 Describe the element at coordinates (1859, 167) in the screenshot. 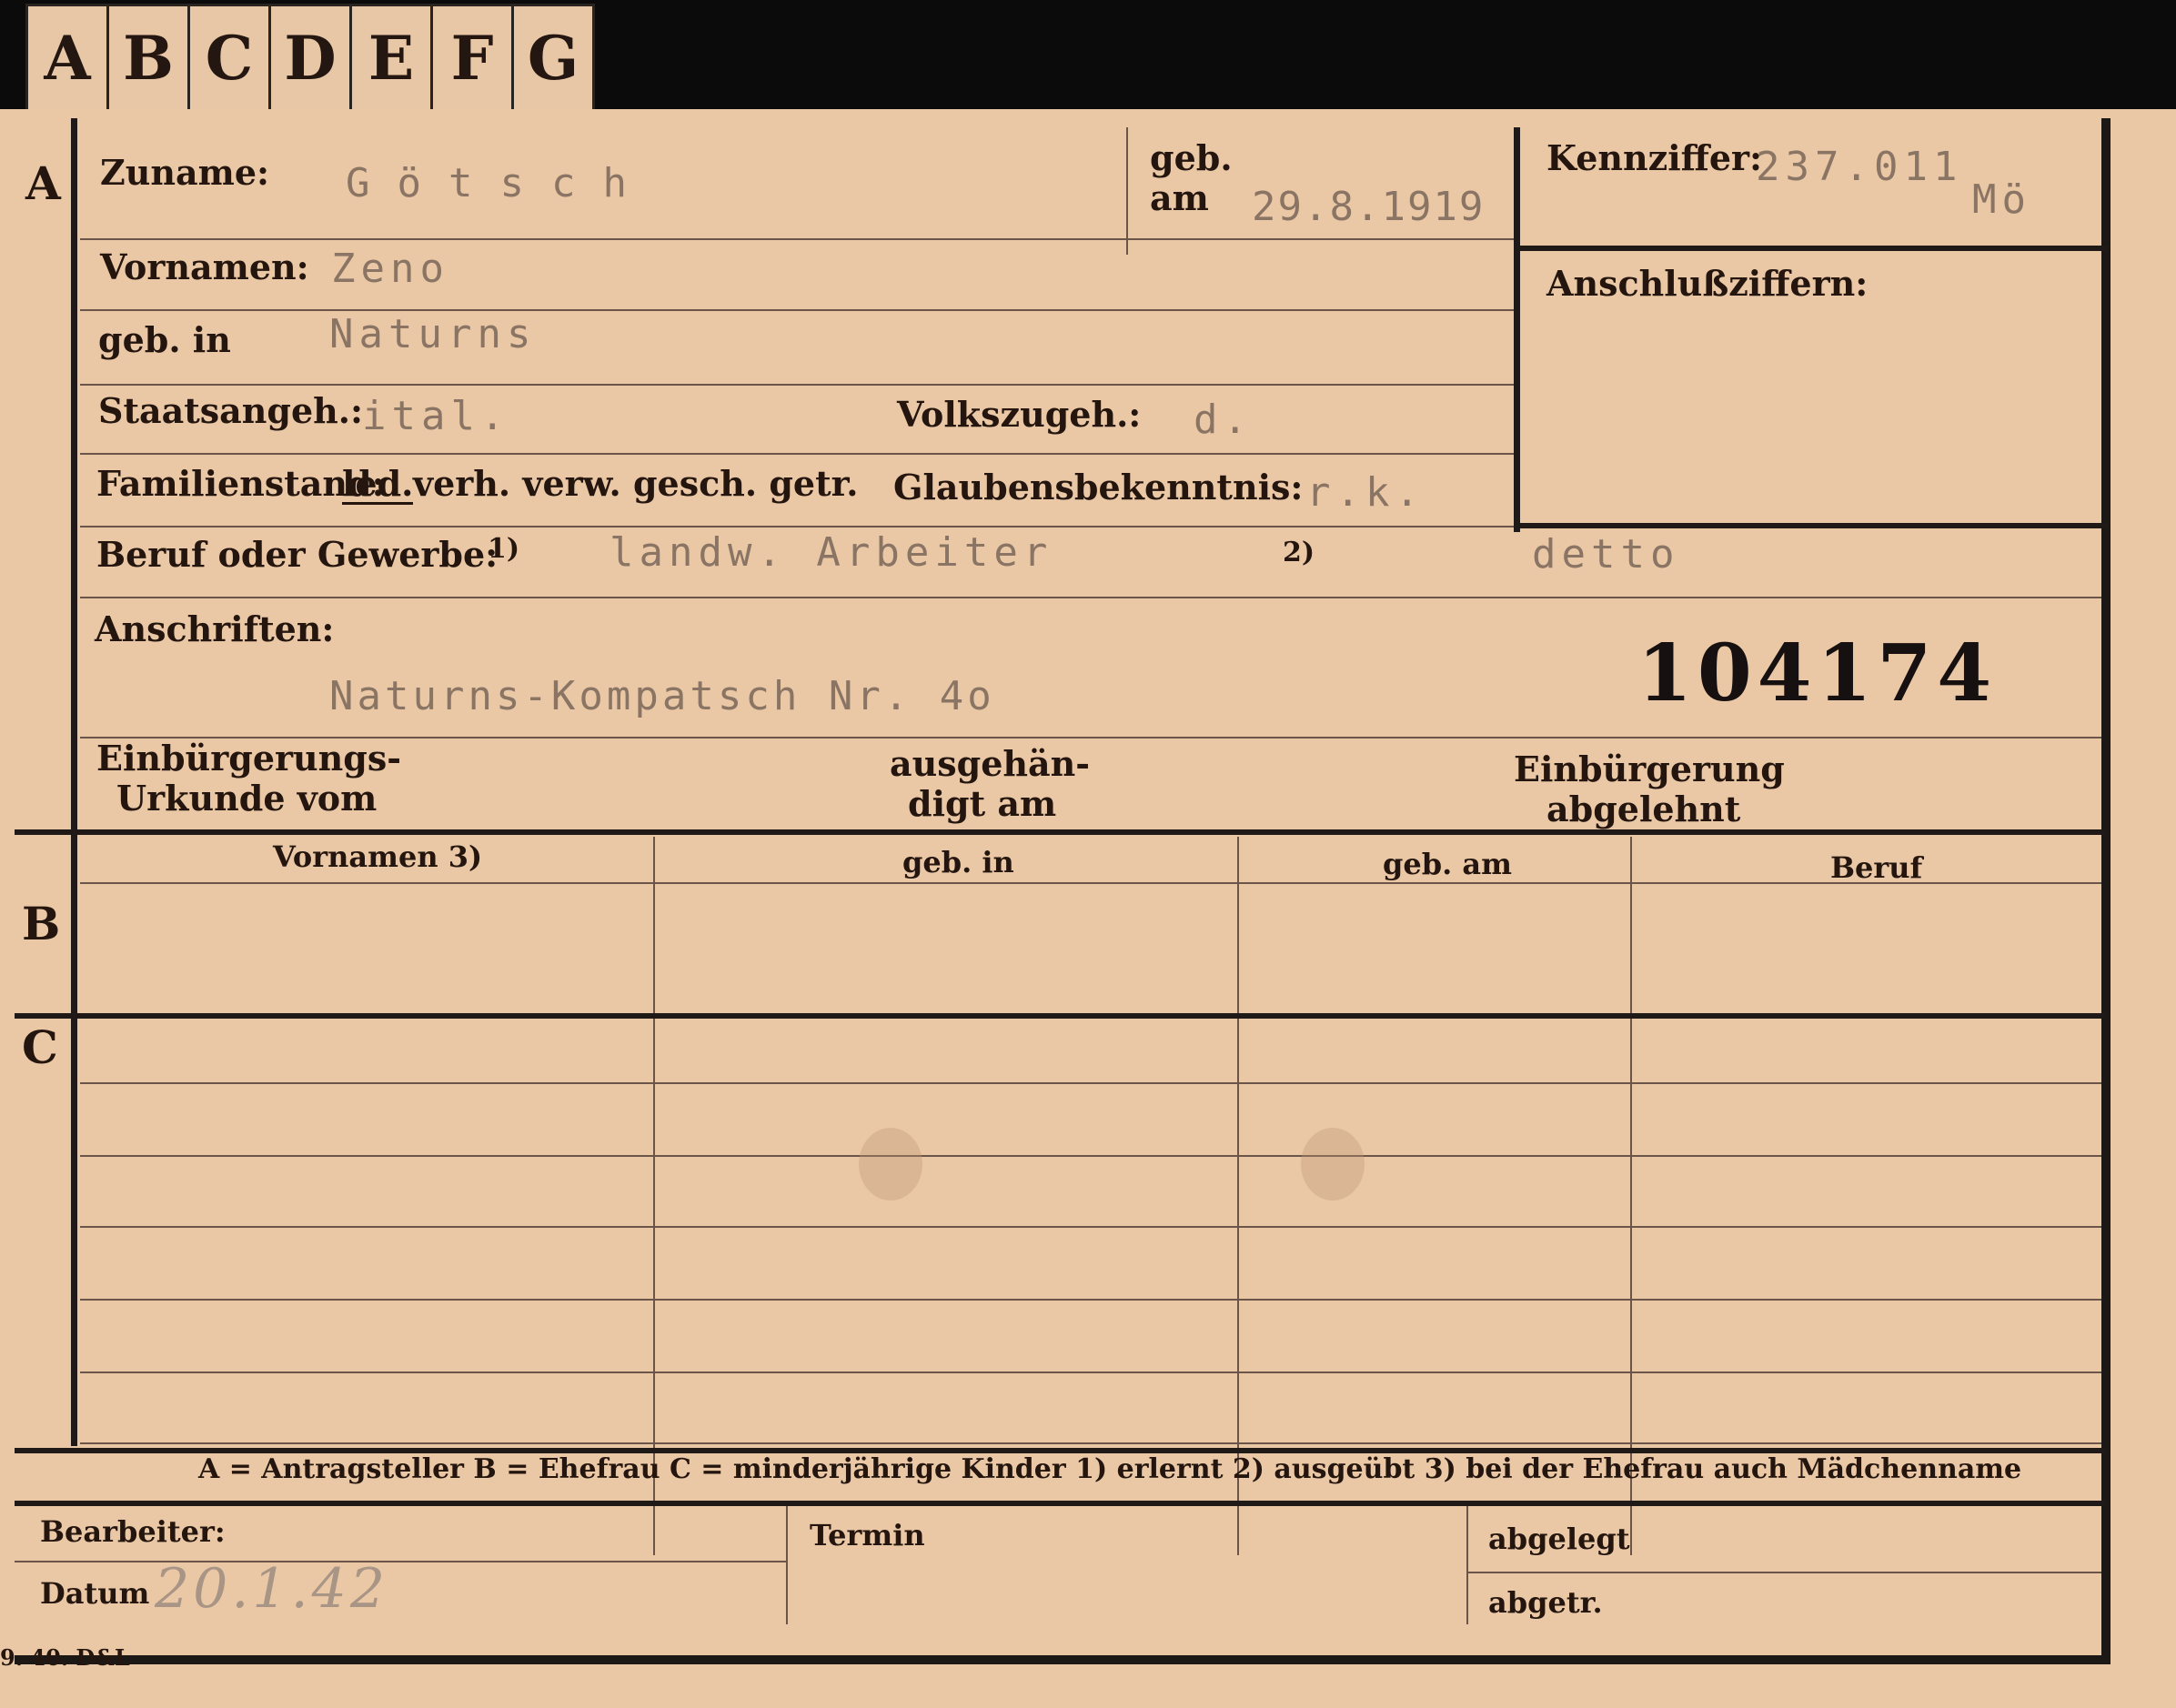

I see `id-value: 237.011` at that location.